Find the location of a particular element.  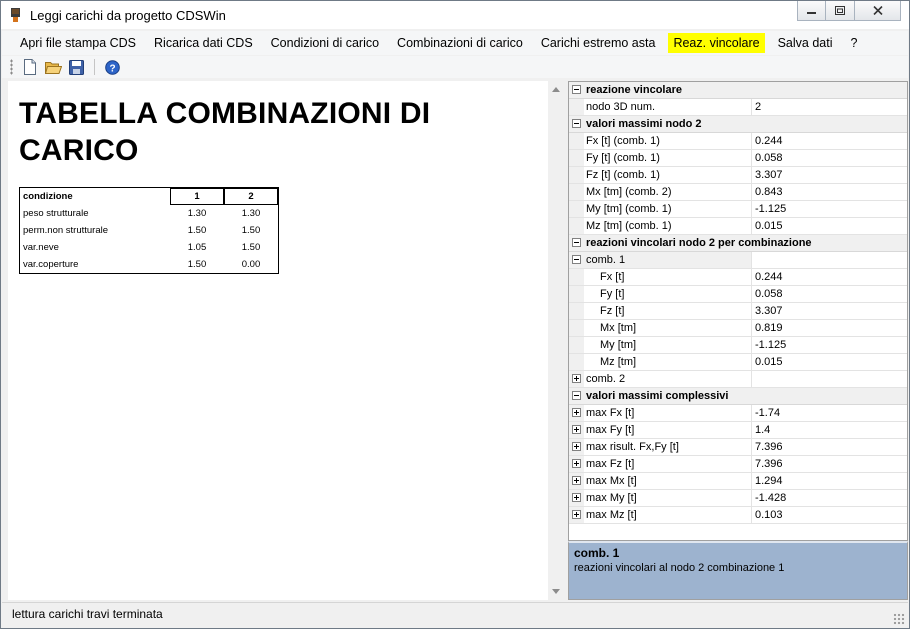

table-cell: 1.30 is located at coordinates (251, 213).